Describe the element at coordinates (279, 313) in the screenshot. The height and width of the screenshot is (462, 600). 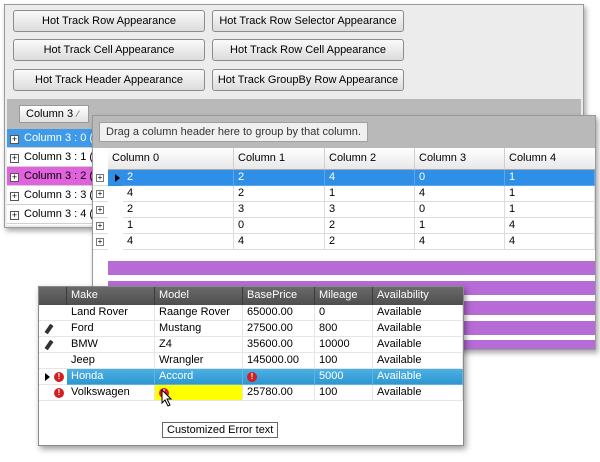
I see `cell-baseprice: 65000.00` at that location.